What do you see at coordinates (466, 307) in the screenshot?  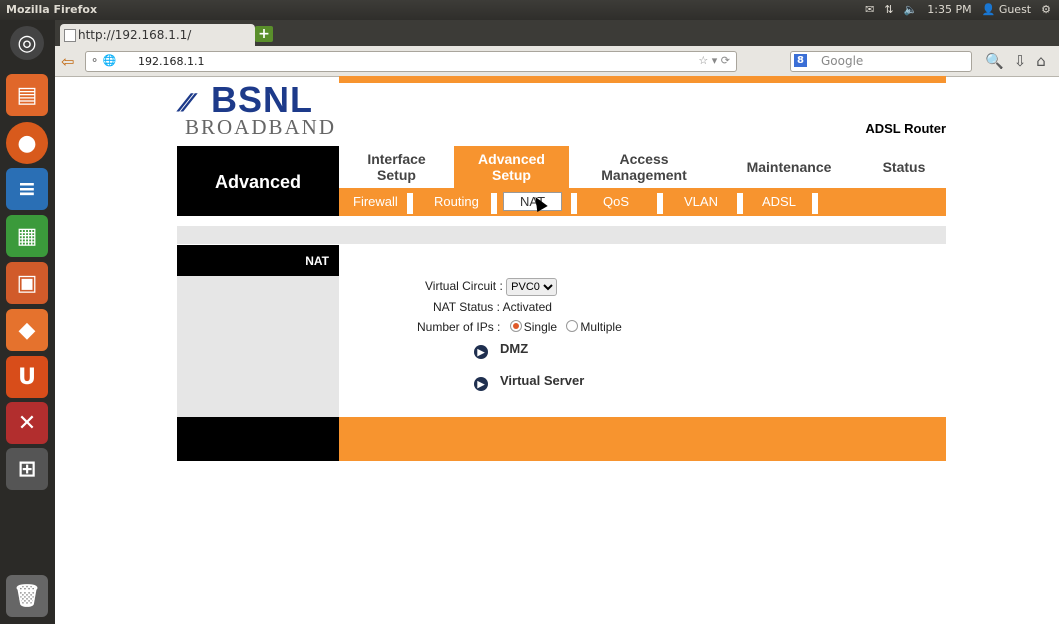 I see `nat-status-label: NAT Status :` at bounding box center [466, 307].